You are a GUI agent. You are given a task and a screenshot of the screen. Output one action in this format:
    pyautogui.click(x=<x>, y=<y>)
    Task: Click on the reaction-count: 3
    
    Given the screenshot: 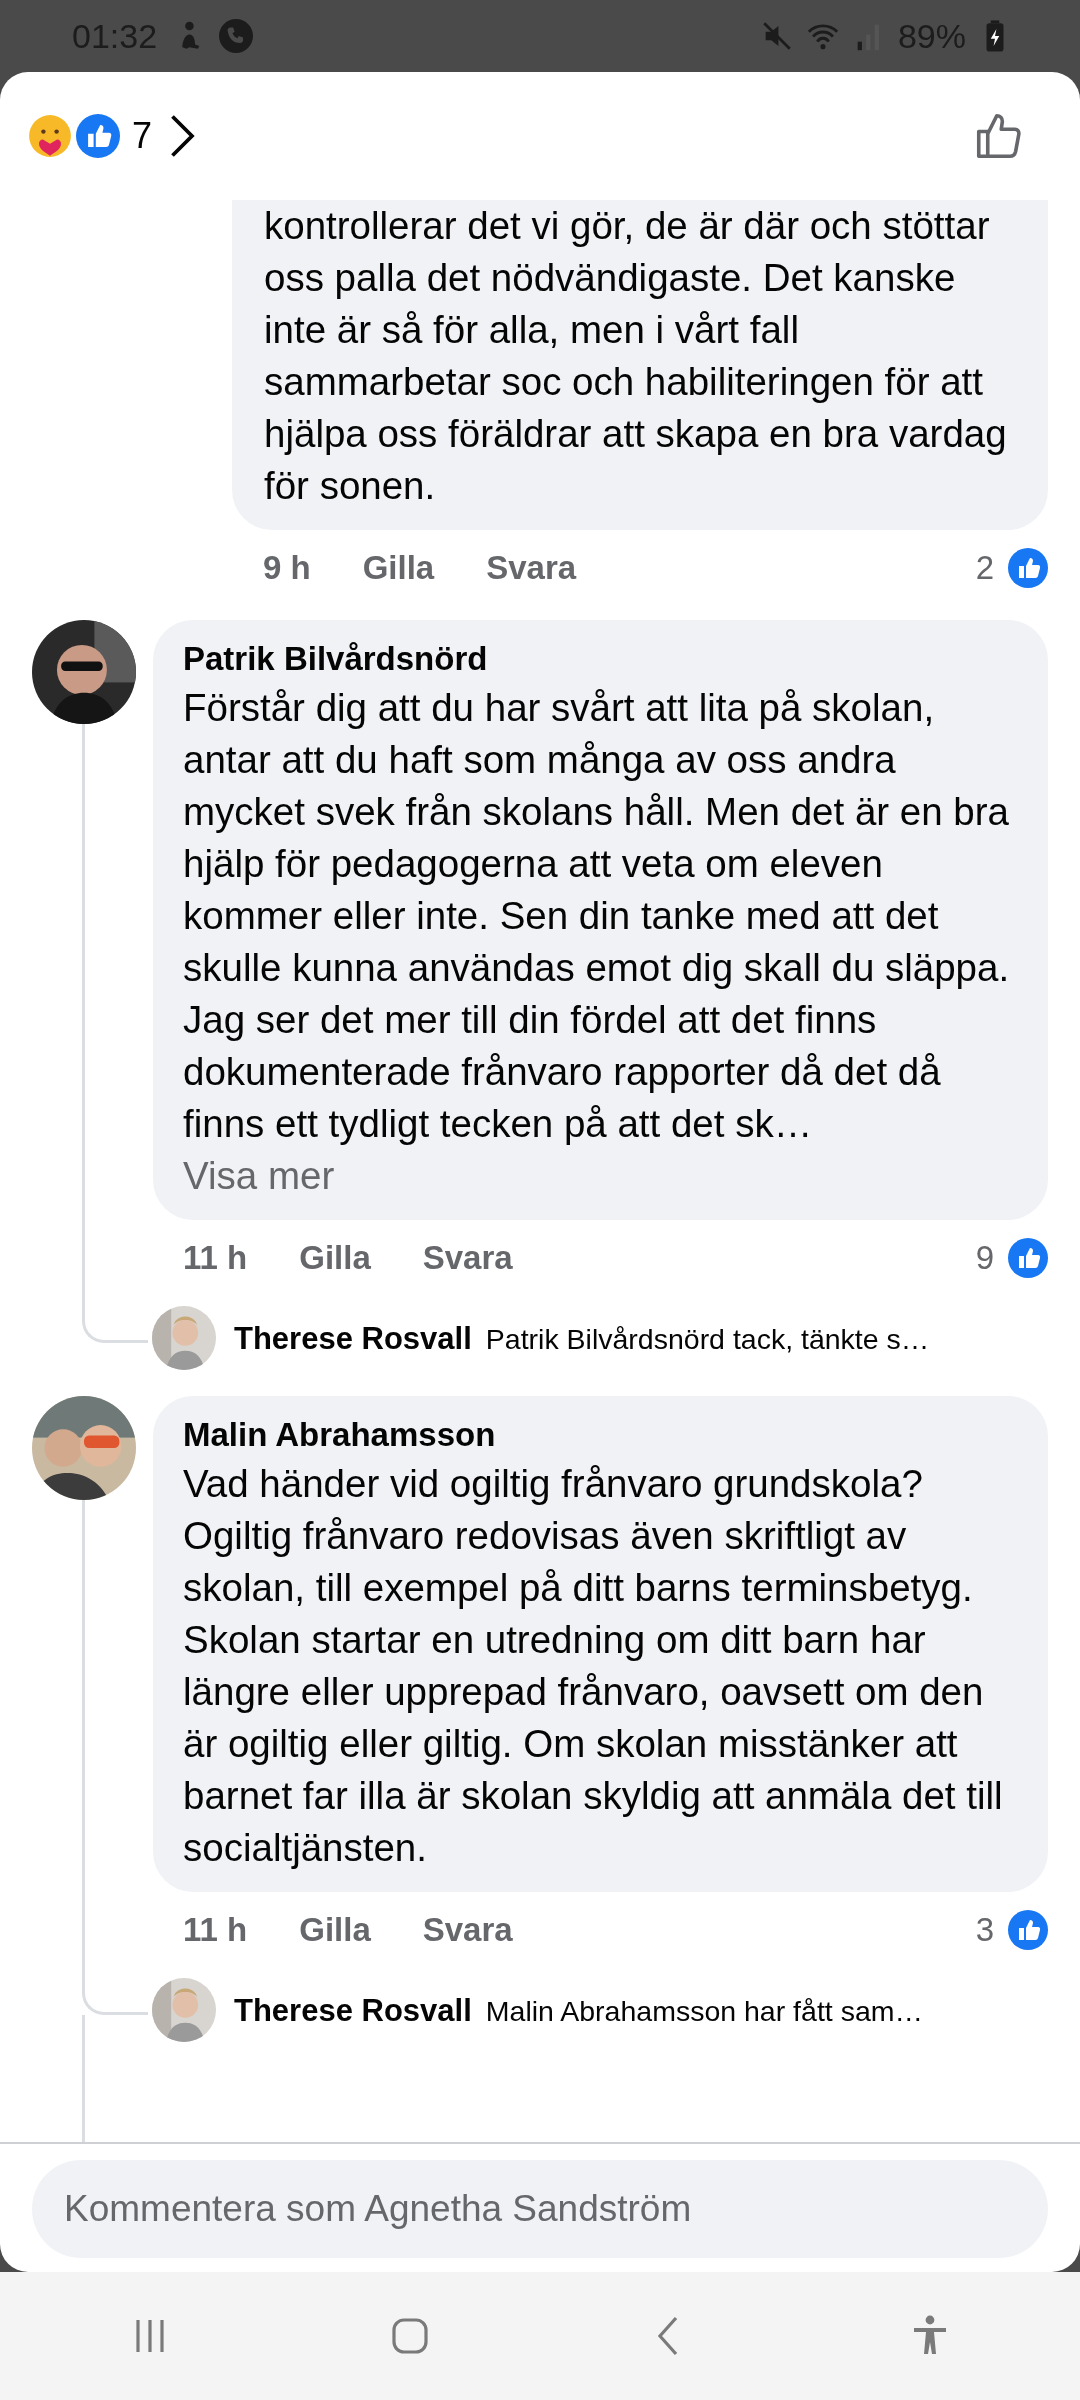 What is the action you would take?
    pyautogui.click(x=984, y=1930)
    